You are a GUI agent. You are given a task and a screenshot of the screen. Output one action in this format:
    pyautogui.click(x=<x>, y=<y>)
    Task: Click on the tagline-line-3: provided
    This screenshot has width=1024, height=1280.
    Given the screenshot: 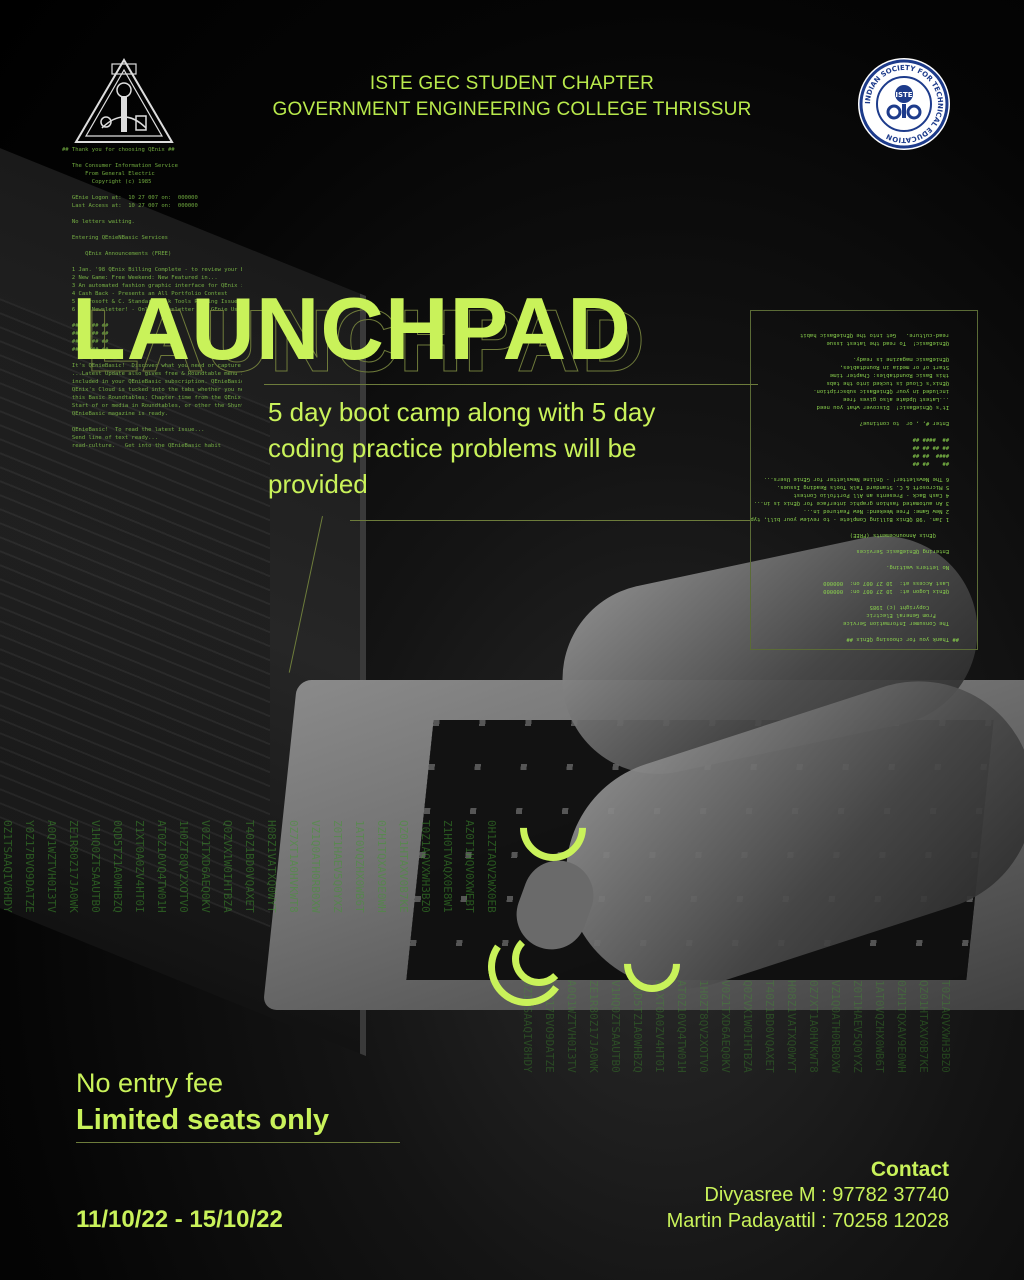 What is the action you would take?
    pyautogui.click(x=318, y=484)
    